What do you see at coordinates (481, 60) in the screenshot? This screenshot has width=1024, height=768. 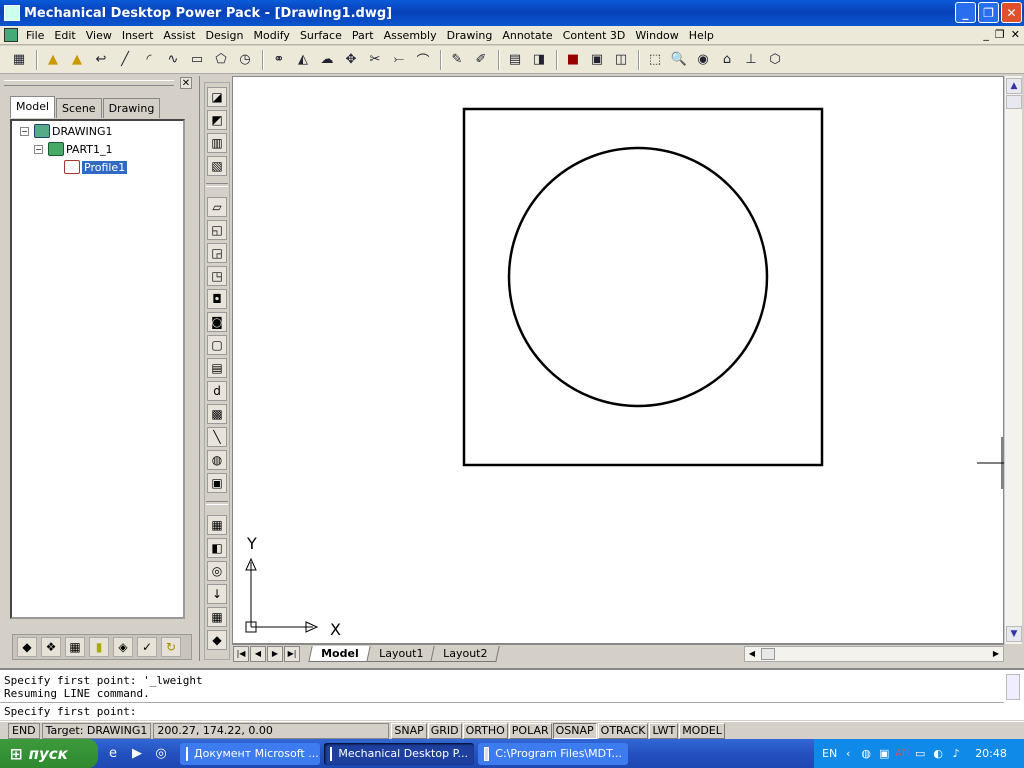 I see `brush-icon: ✐` at bounding box center [481, 60].